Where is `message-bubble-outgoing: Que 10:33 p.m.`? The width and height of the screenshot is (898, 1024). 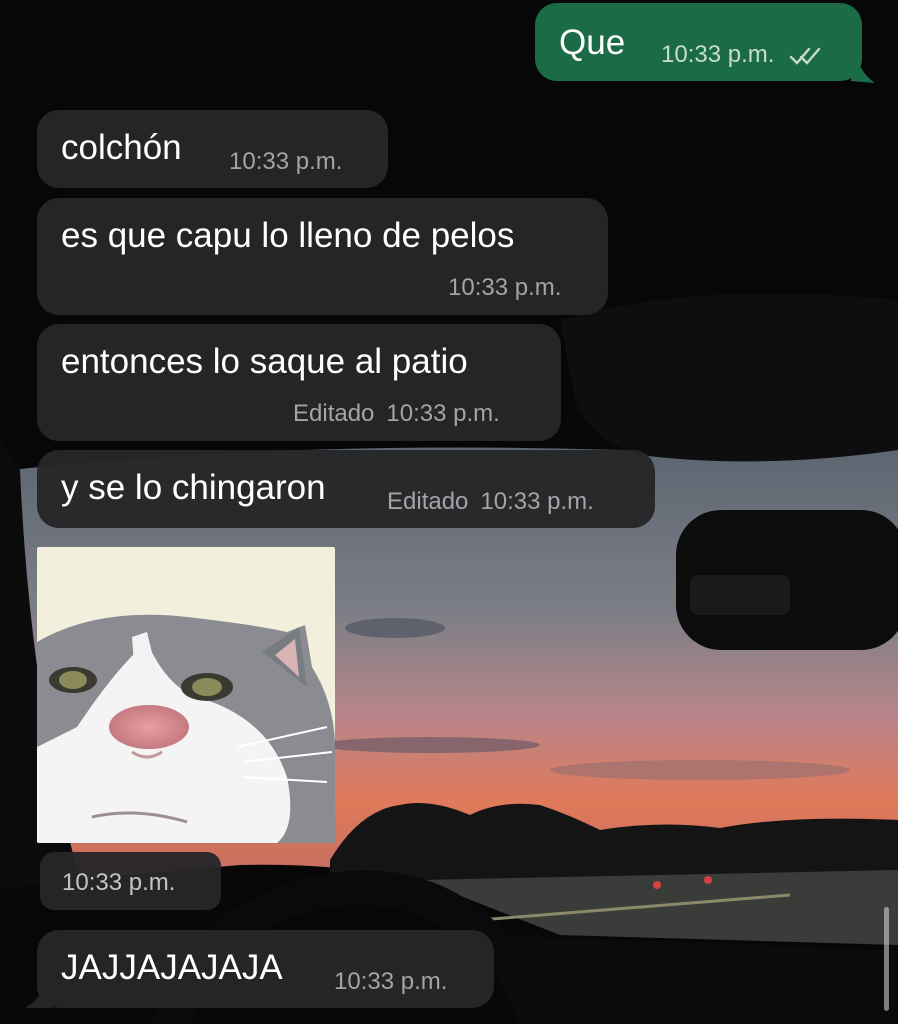
message-bubble-outgoing: Que 10:33 p.m. is located at coordinates (705, 43).